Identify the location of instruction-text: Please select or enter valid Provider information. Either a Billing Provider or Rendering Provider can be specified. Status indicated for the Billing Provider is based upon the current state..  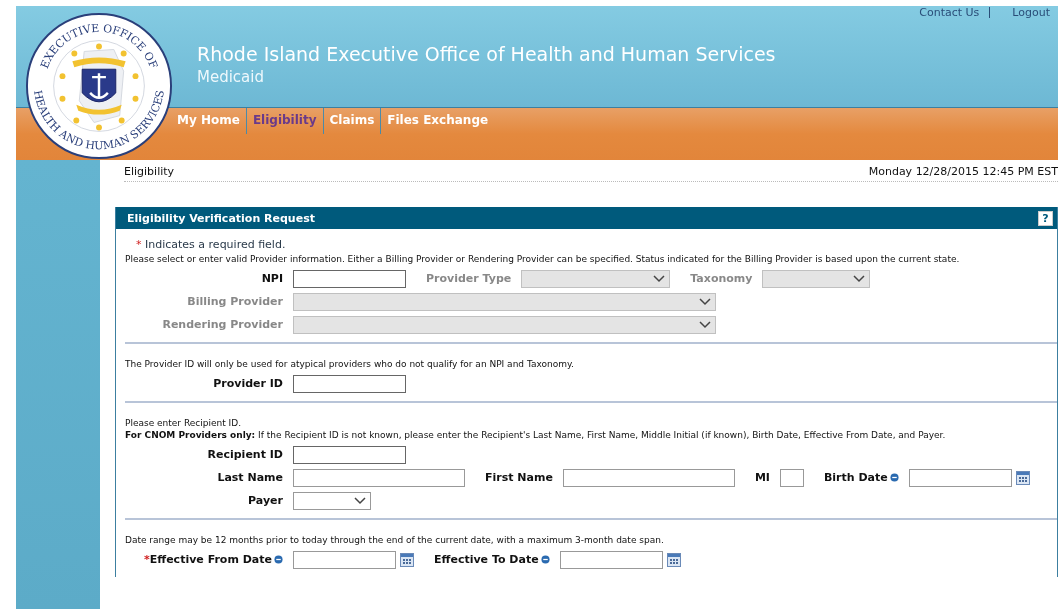
(543, 259).